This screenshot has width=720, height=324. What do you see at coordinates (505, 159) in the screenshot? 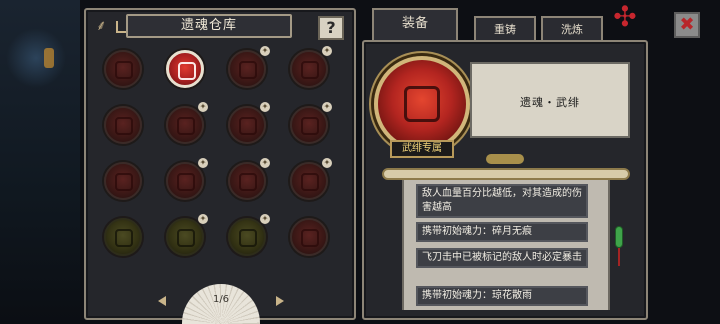
I see `scroll-knot-ornament` at bounding box center [505, 159].